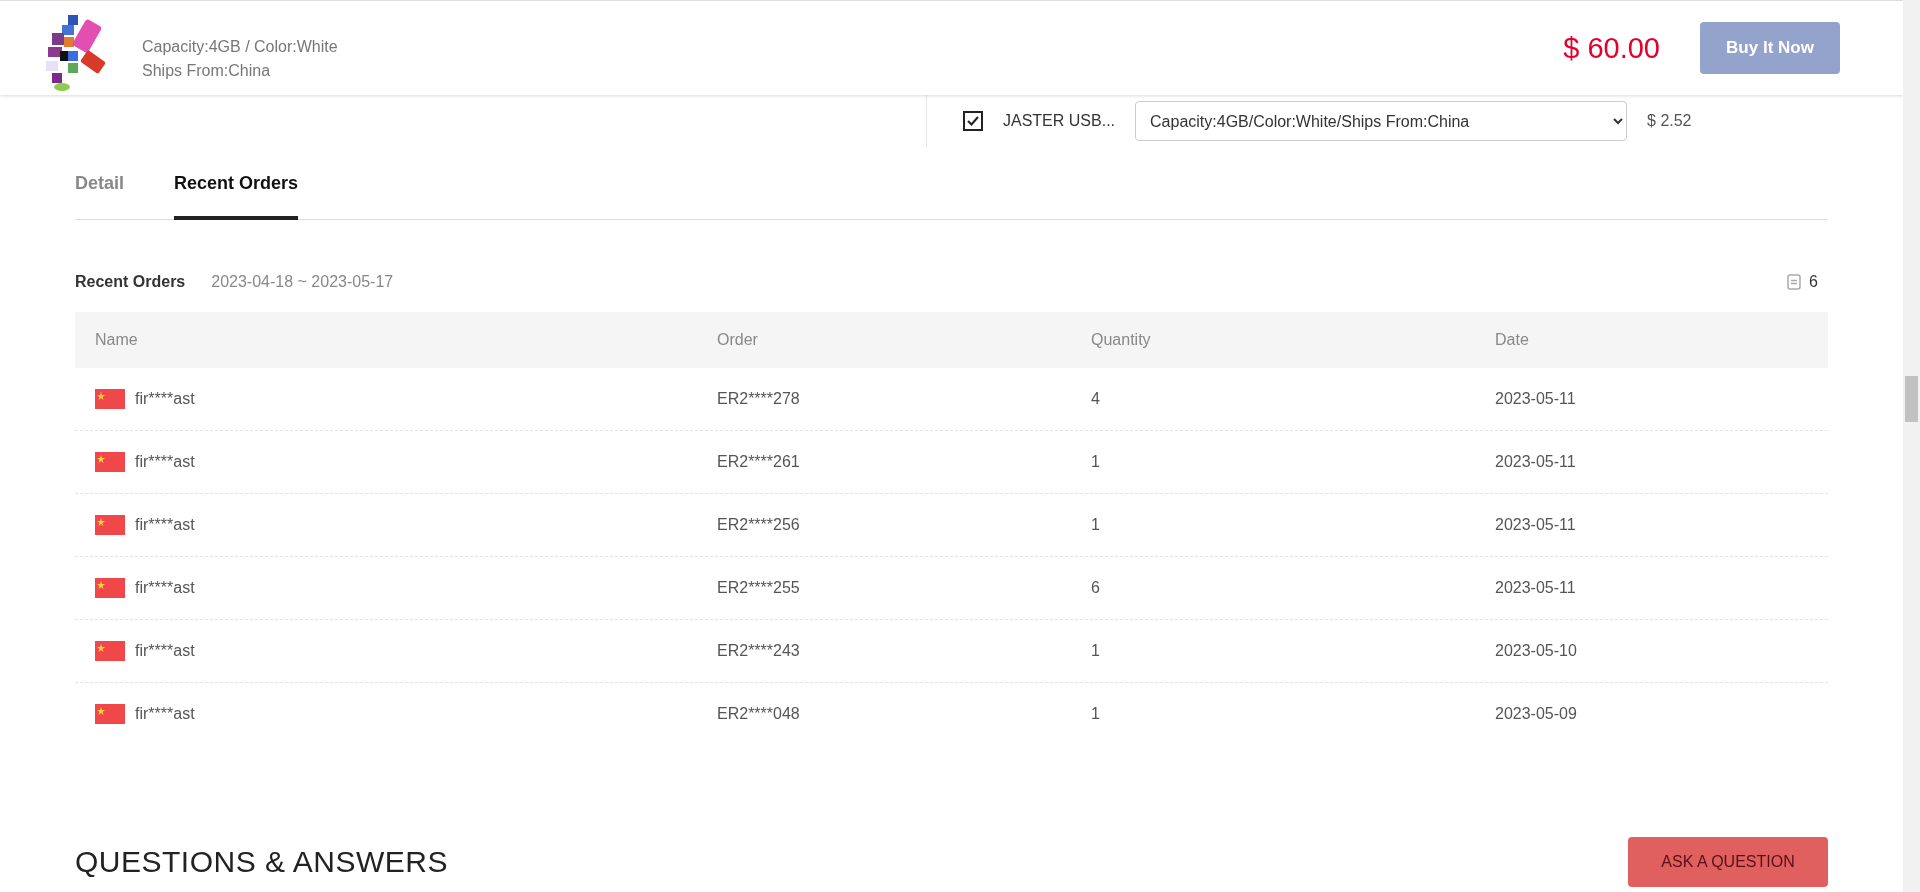 The image size is (1920, 892). Describe the element at coordinates (1611, 48) in the screenshot. I see `price-text: $ 60.00` at that location.